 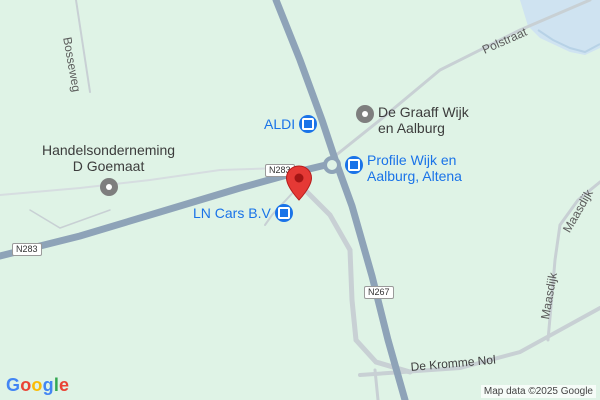 I want to click on n267-shield: N267, so click(x=379, y=292).